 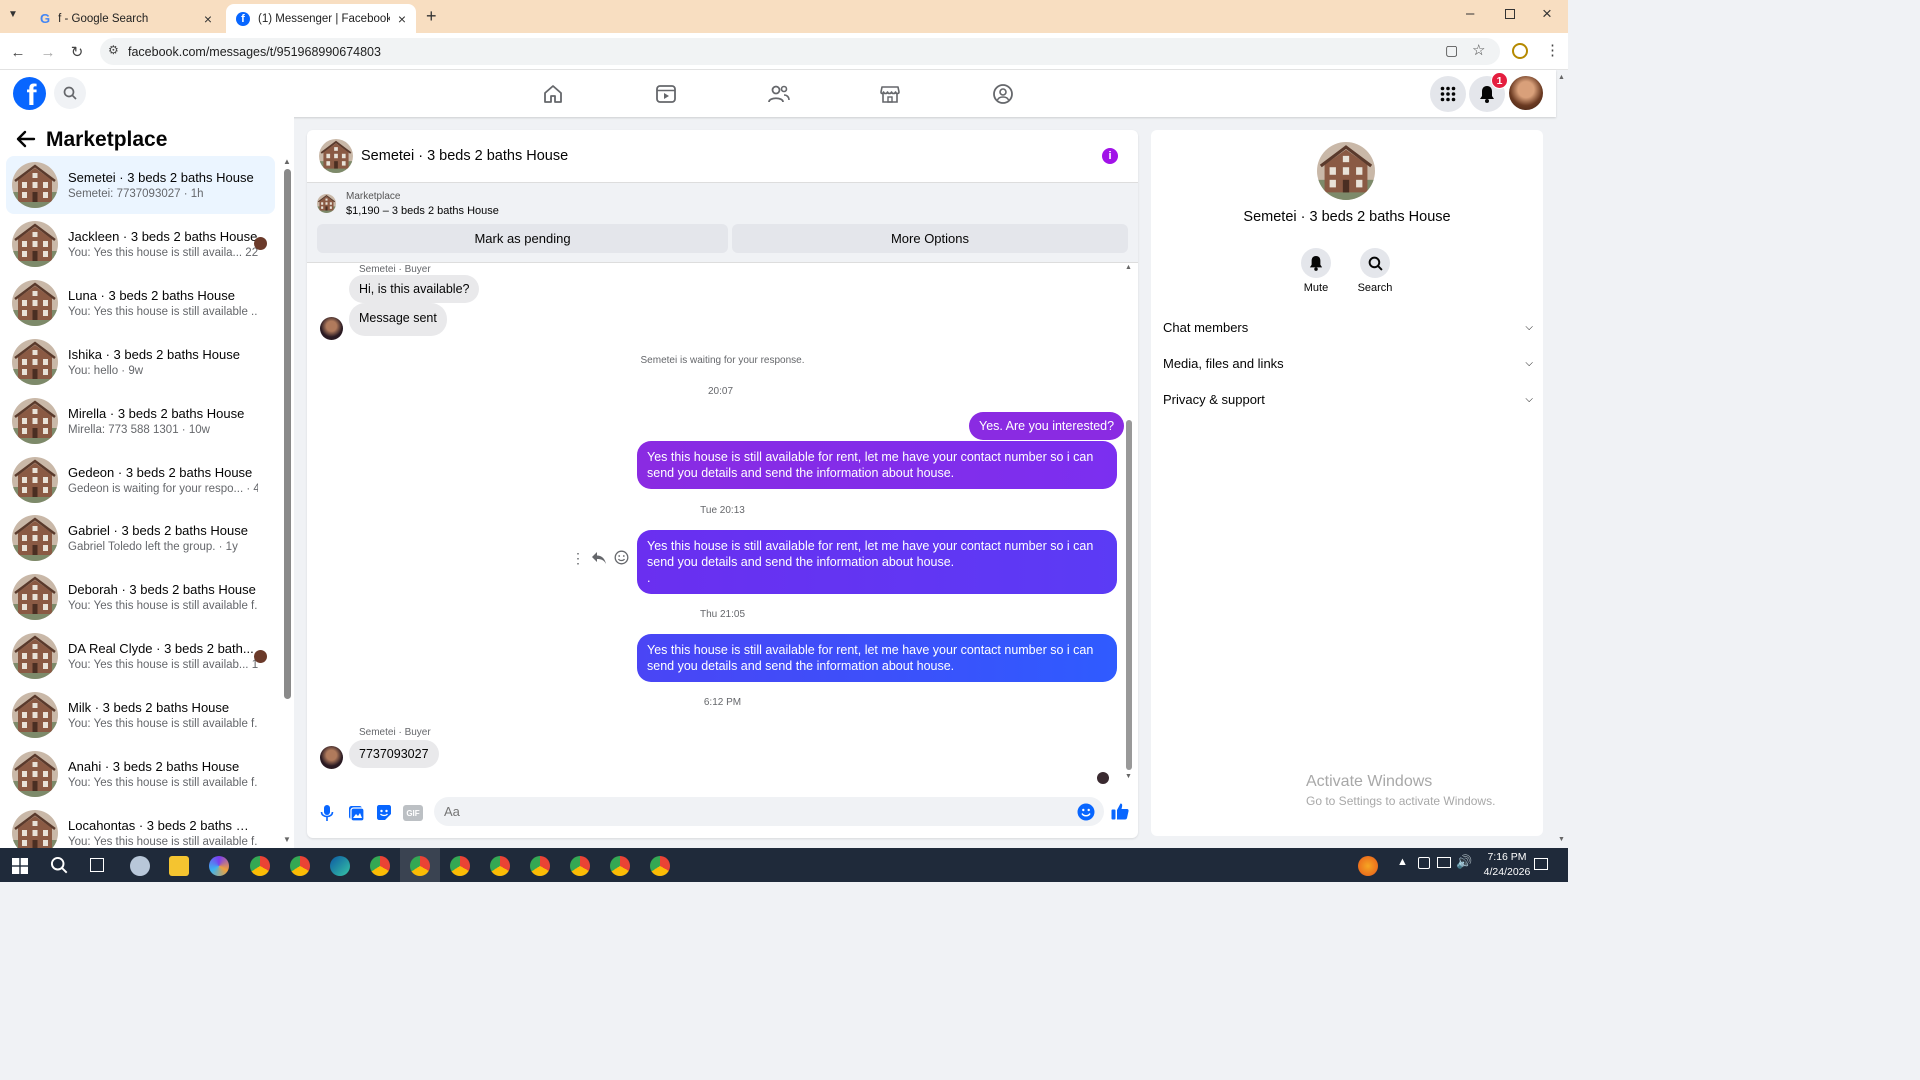 What do you see at coordinates (1464, 862) in the screenshot?
I see `volume-icon: 🔊` at bounding box center [1464, 862].